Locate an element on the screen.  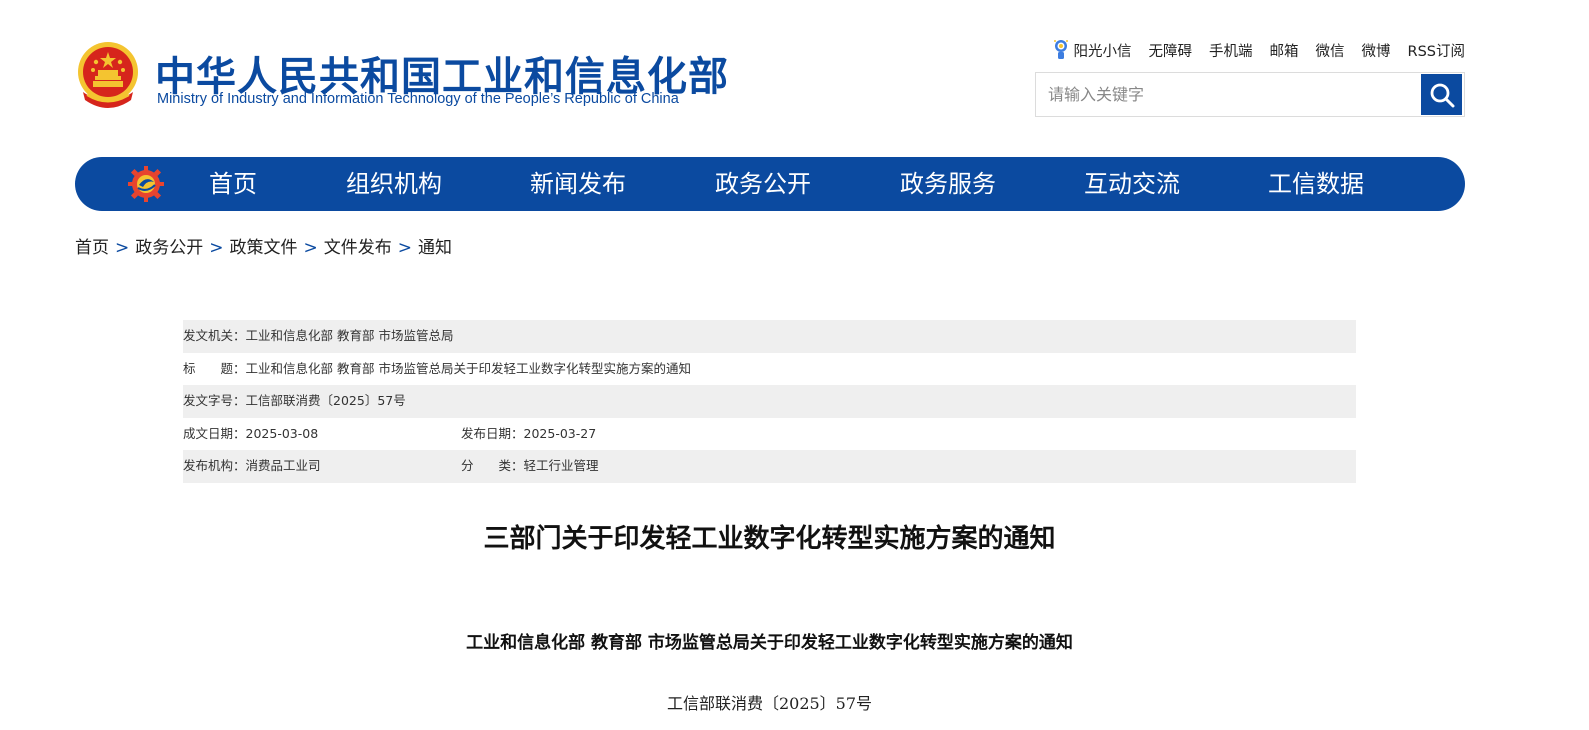
meta-row-issuer: 发文机关：工业和信息化部 教育部 市场监管总局 is located at coordinates (769, 336).